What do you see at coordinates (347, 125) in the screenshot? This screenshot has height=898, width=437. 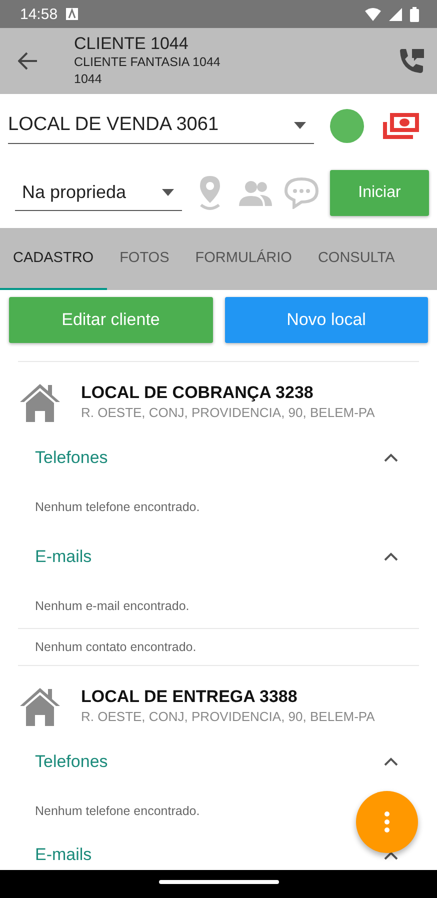 I see `status-dot` at bounding box center [347, 125].